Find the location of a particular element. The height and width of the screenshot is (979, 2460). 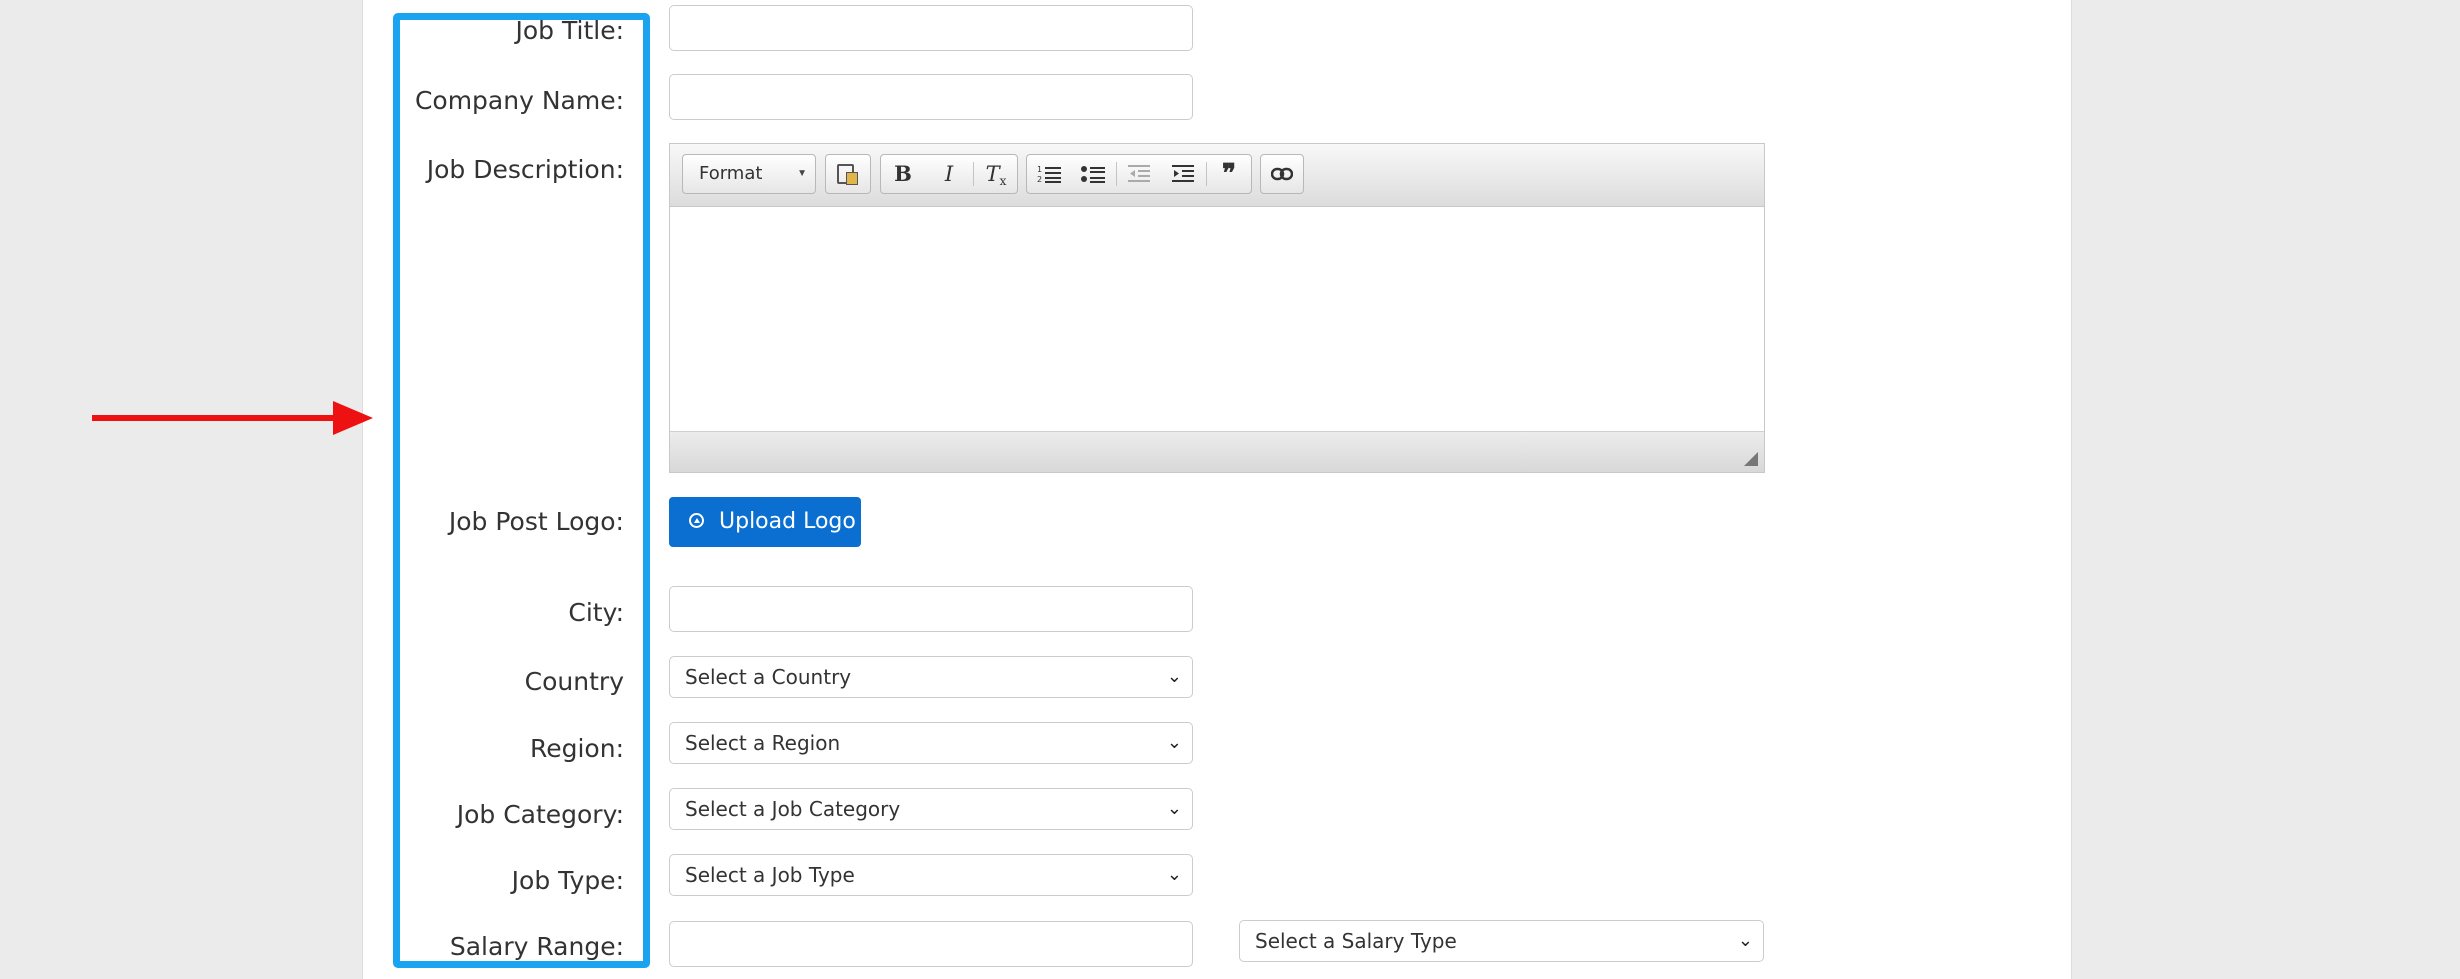

remove-format-x: x is located at coordinates (1003, 181).